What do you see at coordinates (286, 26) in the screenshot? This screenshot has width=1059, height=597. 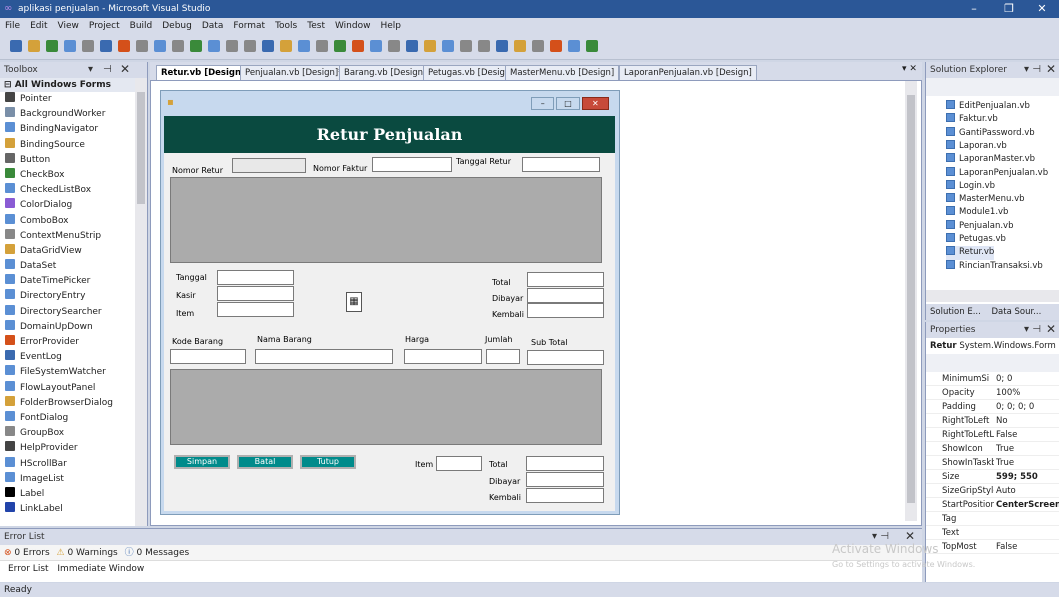 I see `menu-tools: Tools` at bounding box center [286, 26].